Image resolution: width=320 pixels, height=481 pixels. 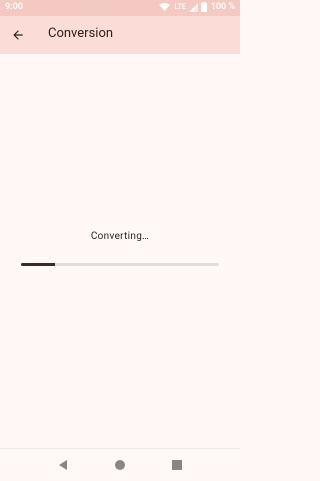 I want to click on progress-bar, so click(x=120, y=264).